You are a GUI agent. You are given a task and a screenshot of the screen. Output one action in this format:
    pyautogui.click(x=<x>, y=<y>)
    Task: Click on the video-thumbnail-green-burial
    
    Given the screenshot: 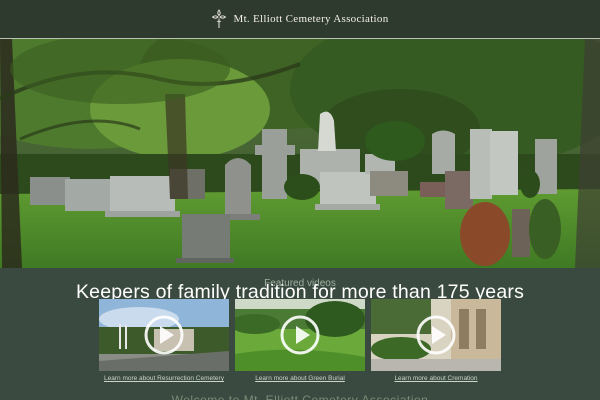 What is the action you would take?
    pyautogui.click(x=300, y=335)
    